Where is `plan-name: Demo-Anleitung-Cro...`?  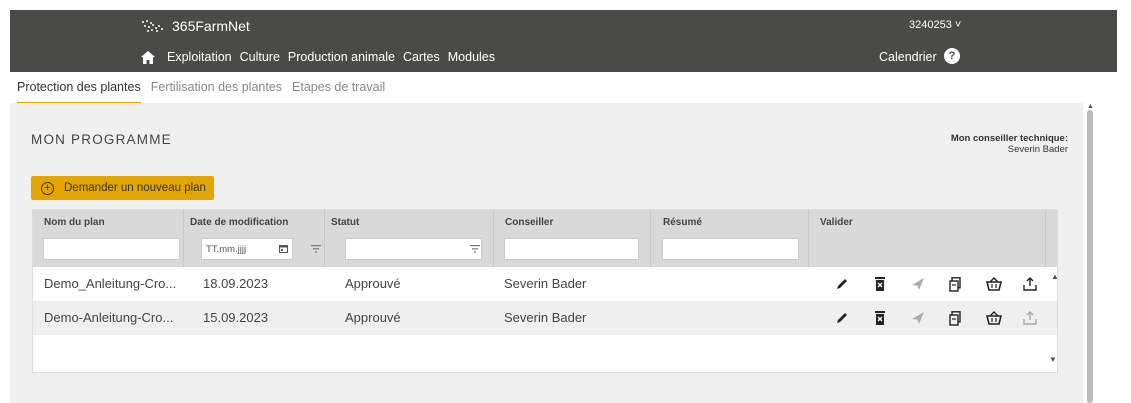 plan-name: Demo-Anleitung-Cro... is located at coordinates (109, 317).